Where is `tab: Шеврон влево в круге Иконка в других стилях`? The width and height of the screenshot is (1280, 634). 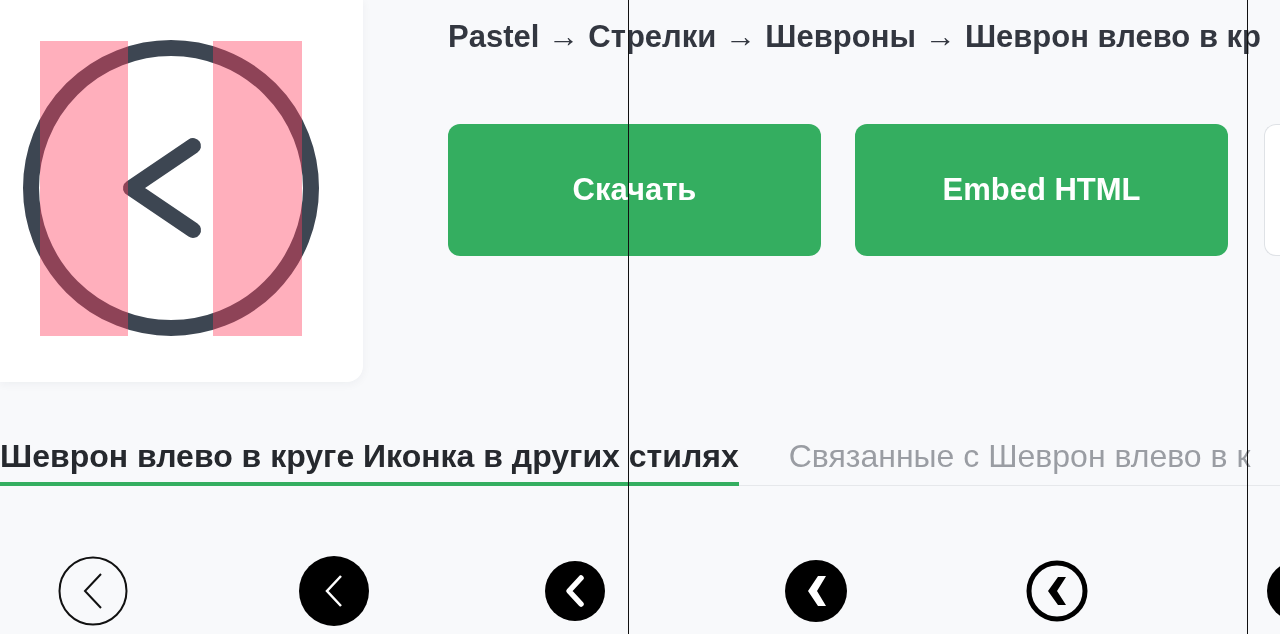 tab: Шеврон влево в круге Иконка в других стилях is located at coordinates (369, 462).